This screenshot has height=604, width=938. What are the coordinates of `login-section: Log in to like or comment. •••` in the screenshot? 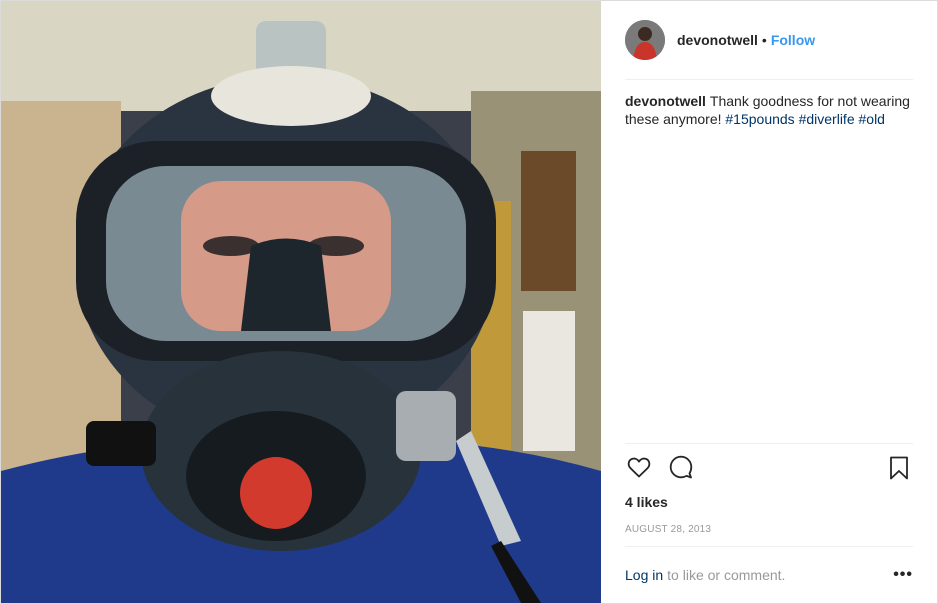 It's located at (769, 574).